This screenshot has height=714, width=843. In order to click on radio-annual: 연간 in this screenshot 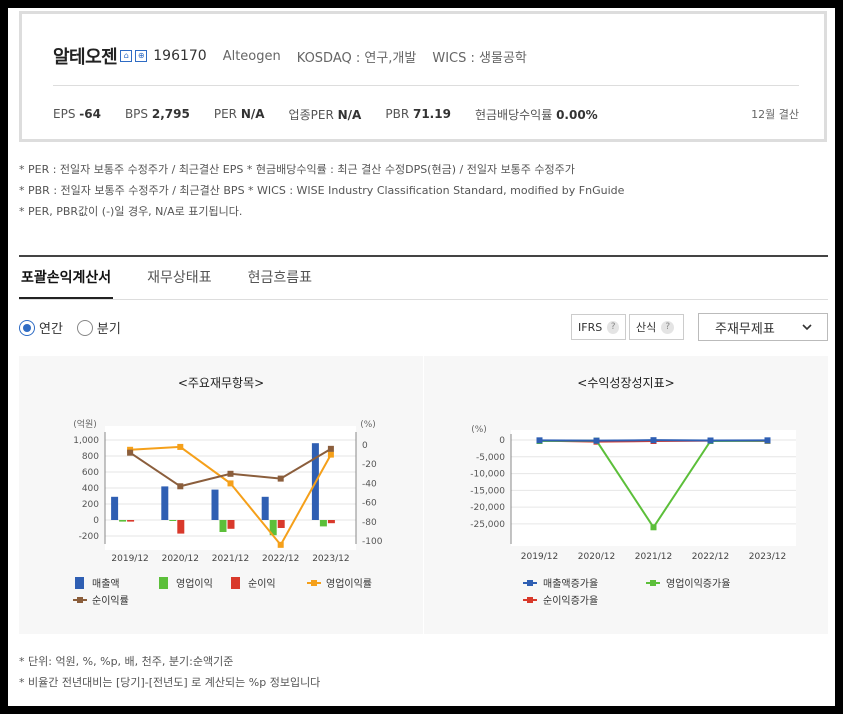, I will do `click(41, 327)`.